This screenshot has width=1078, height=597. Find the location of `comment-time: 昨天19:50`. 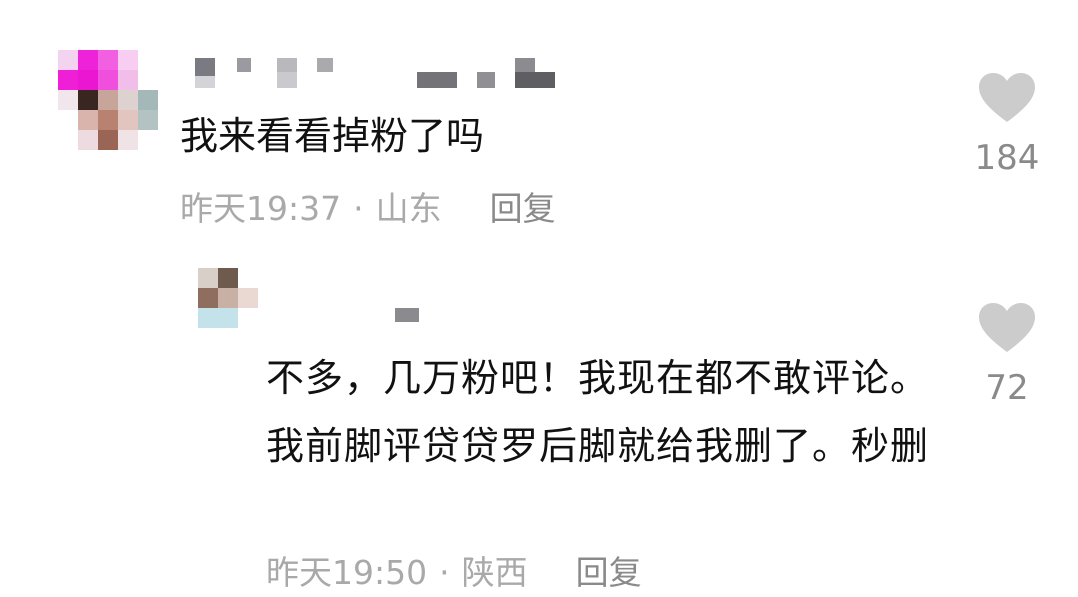

comment-time: 昨天19:50 is located at coordinates (347, 572).